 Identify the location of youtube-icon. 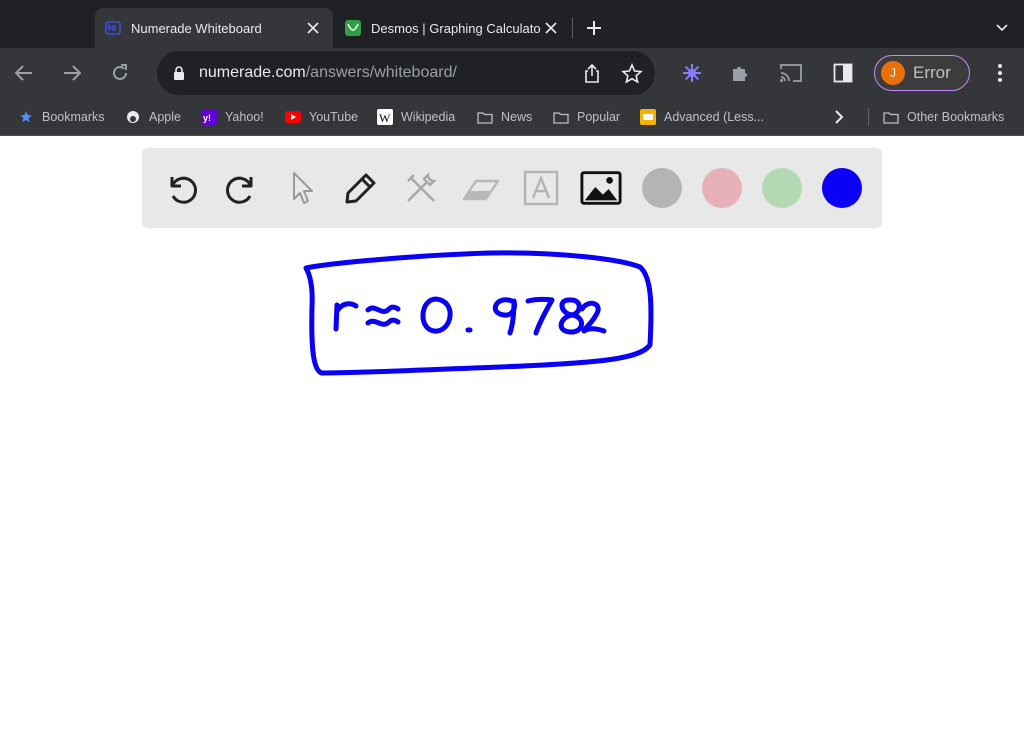
(293, 117).